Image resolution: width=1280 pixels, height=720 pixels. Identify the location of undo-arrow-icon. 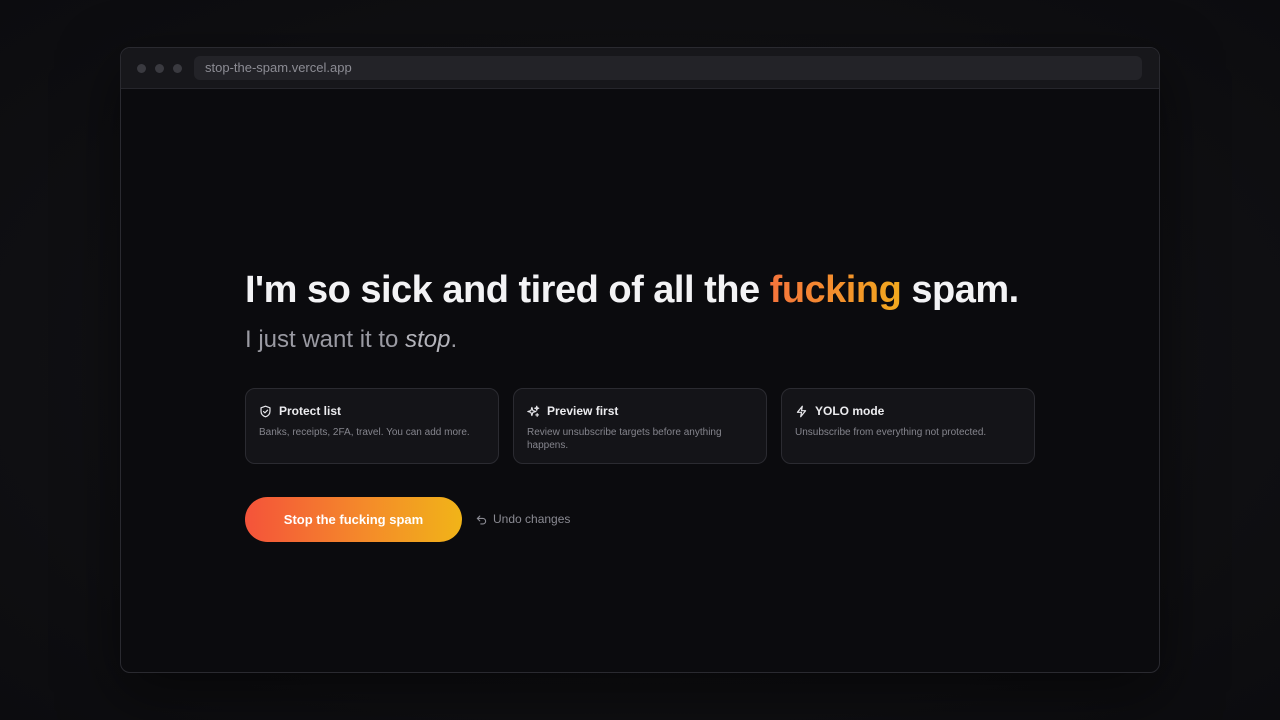
(481, 519).